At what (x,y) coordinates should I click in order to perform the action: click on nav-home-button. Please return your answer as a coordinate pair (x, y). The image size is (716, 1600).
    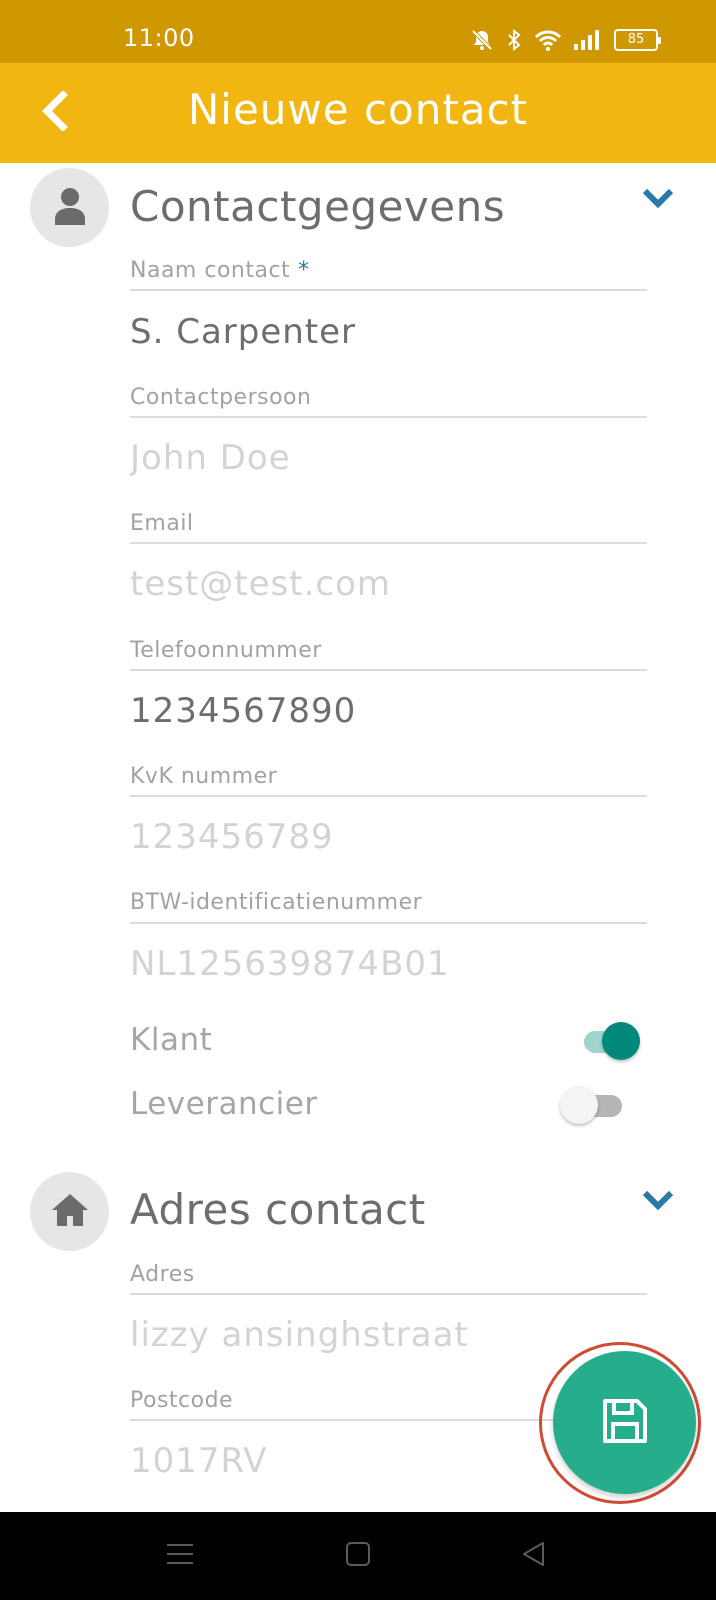
    Looking at the image, I should click on (358, 1556).